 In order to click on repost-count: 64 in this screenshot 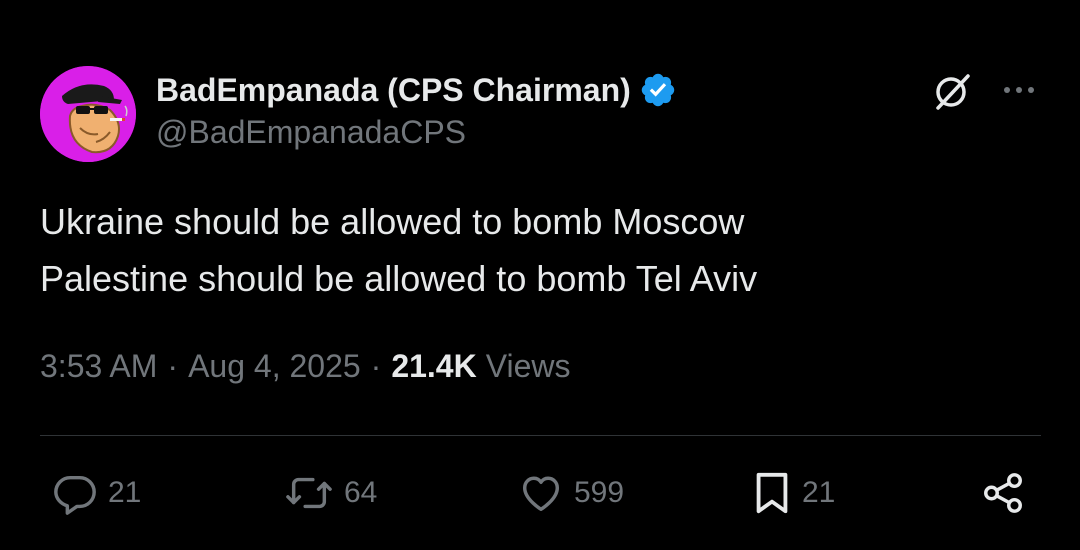, I will do `click(361, 492)`.